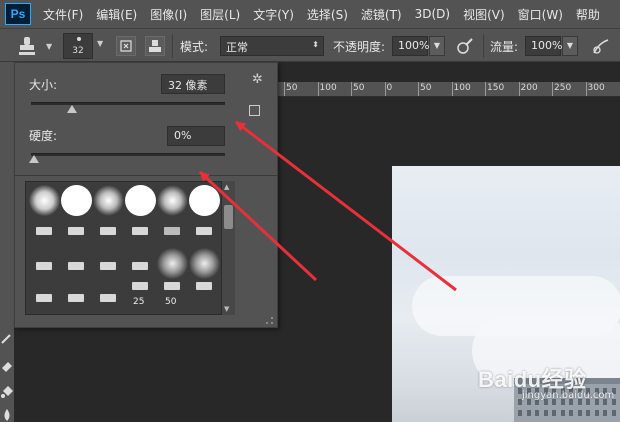  What do you see at coordinates (146, 175) in the screenshot?
I see `divider` at bounding box center [146, 175].